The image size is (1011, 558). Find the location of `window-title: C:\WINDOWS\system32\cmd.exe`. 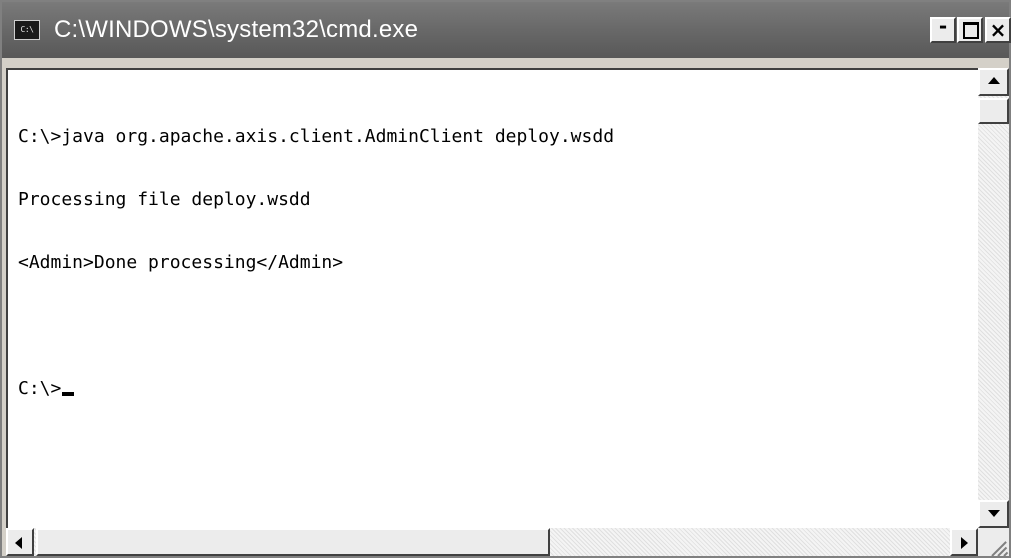

window-title: C:\WINDOWS\system32\cmd.exe is located at coordinates (236, 29).